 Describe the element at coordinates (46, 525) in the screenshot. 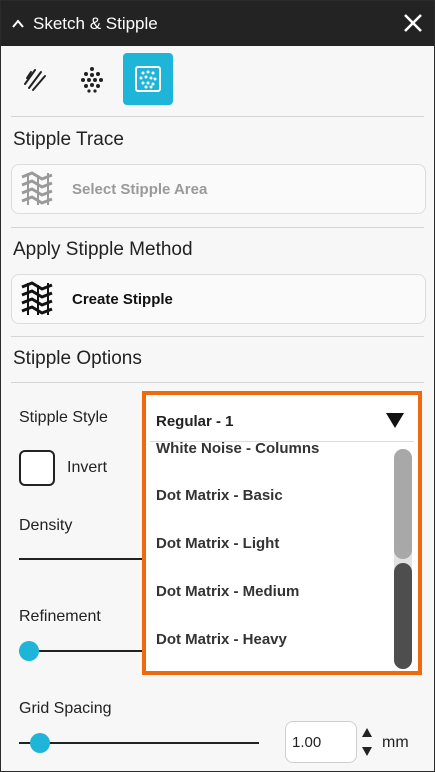

I see `density-label: Density` at that location.